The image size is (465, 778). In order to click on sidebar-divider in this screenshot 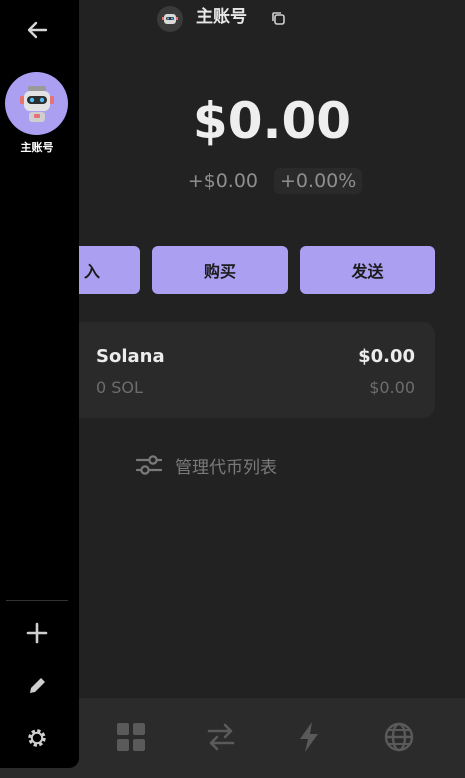, I will do `click(37, 600)`.